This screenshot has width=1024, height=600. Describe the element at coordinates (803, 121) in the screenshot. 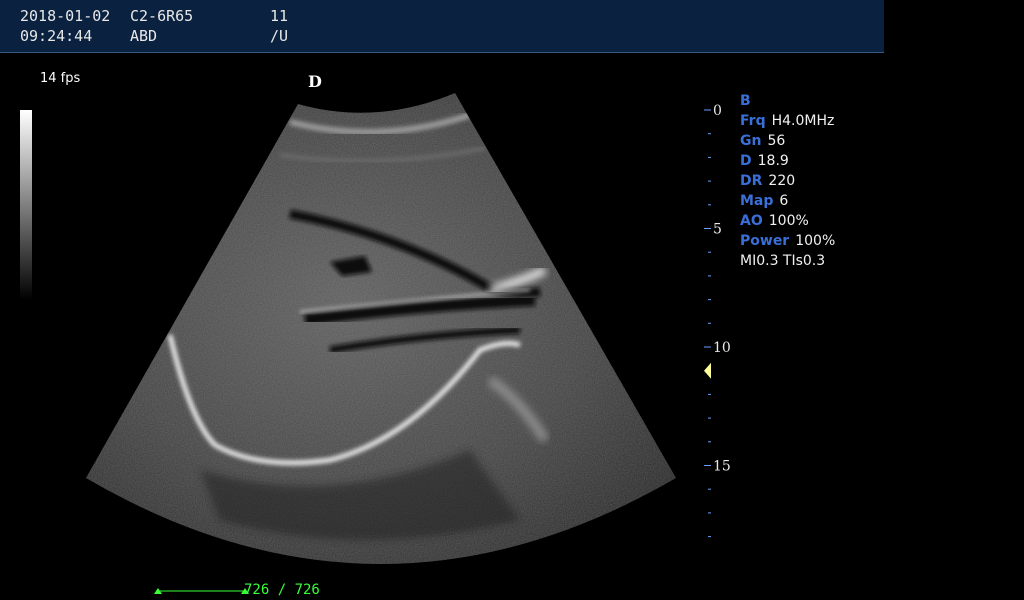

I see `param-value: H4.0MHz` at that location.